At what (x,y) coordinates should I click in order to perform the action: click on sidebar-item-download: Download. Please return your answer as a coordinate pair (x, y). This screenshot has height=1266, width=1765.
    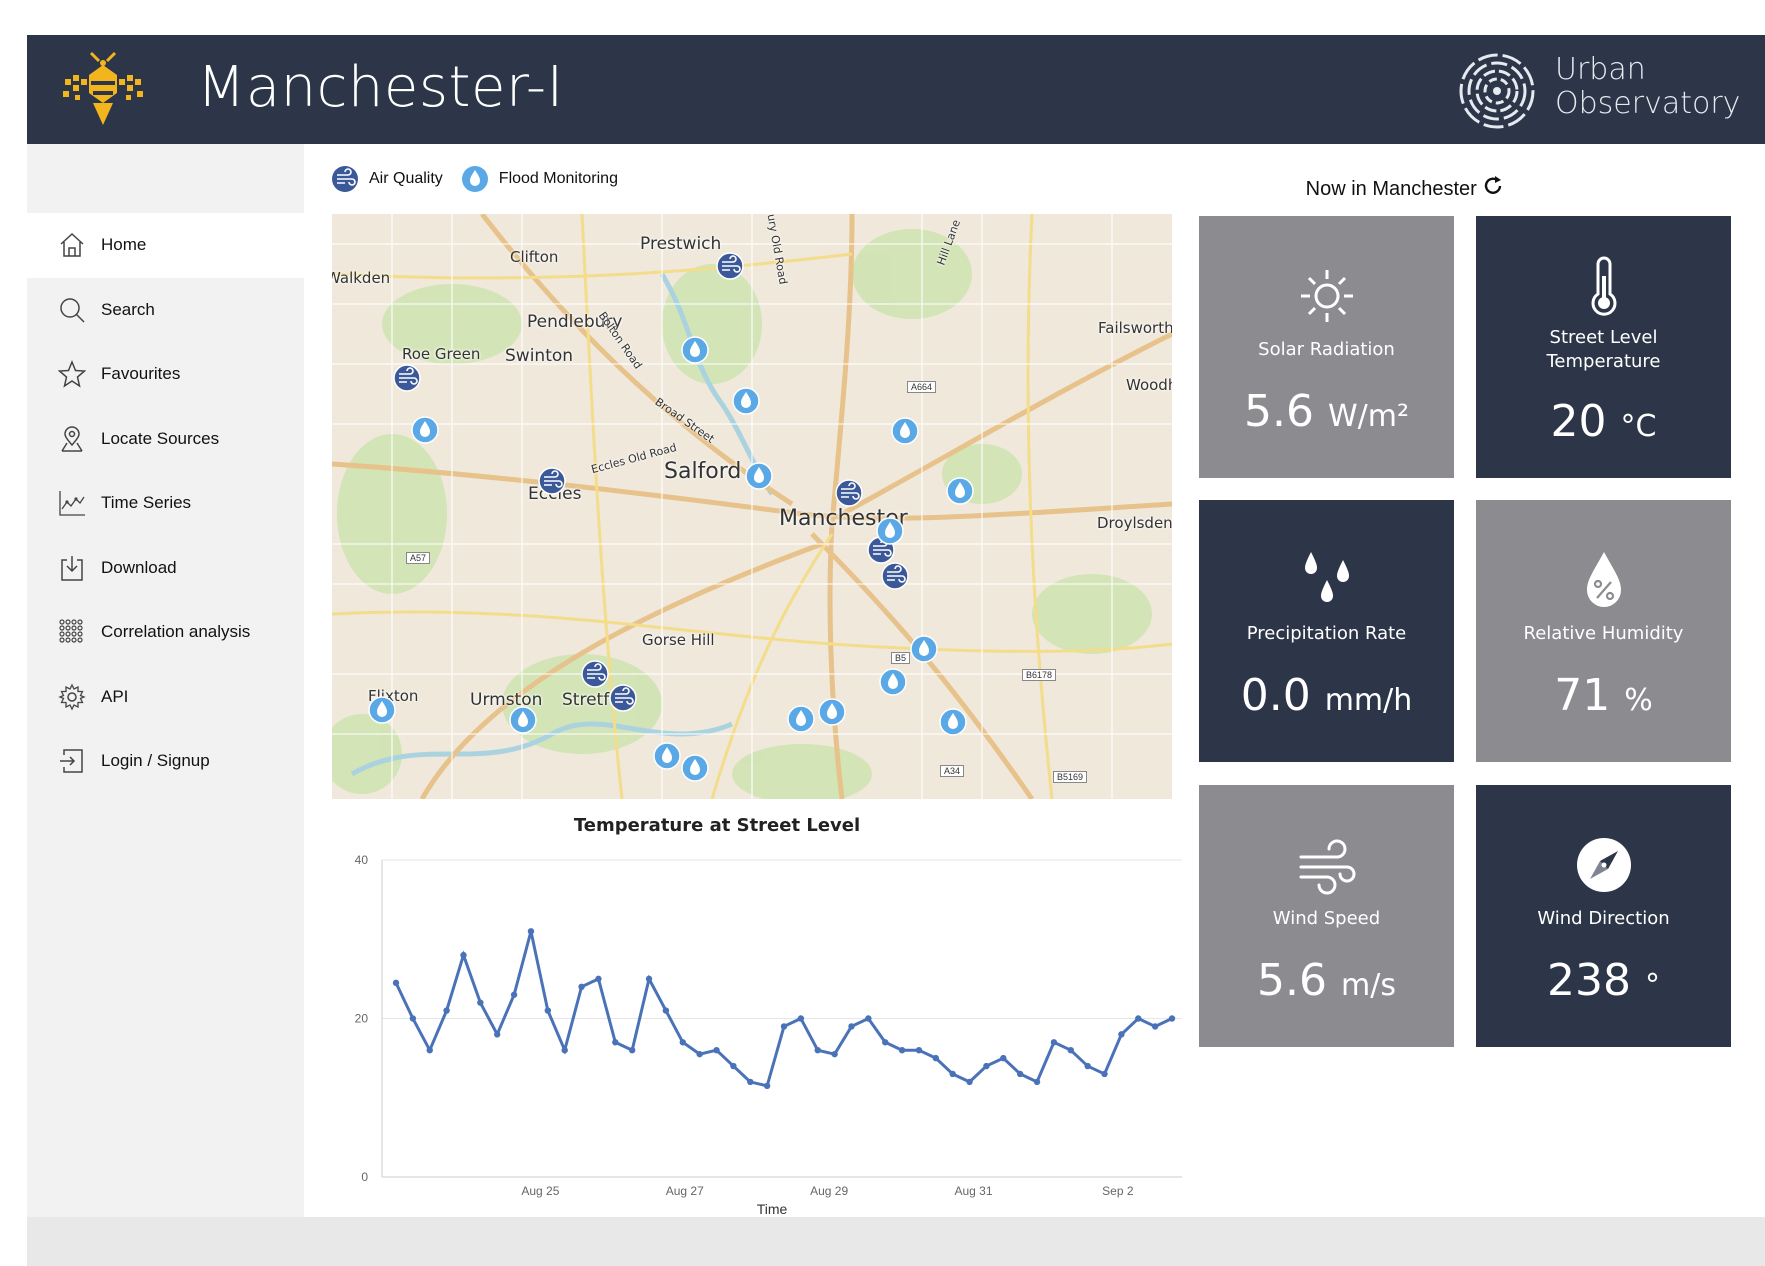
    Looking at the image, I should click on (165, 568).